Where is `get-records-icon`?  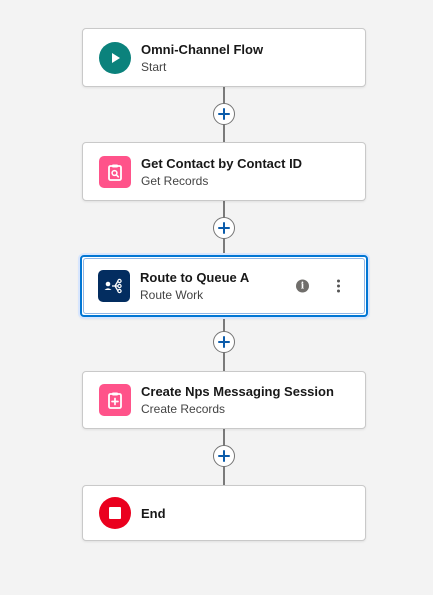 get-records-icon is located at coordinates (115, 171).